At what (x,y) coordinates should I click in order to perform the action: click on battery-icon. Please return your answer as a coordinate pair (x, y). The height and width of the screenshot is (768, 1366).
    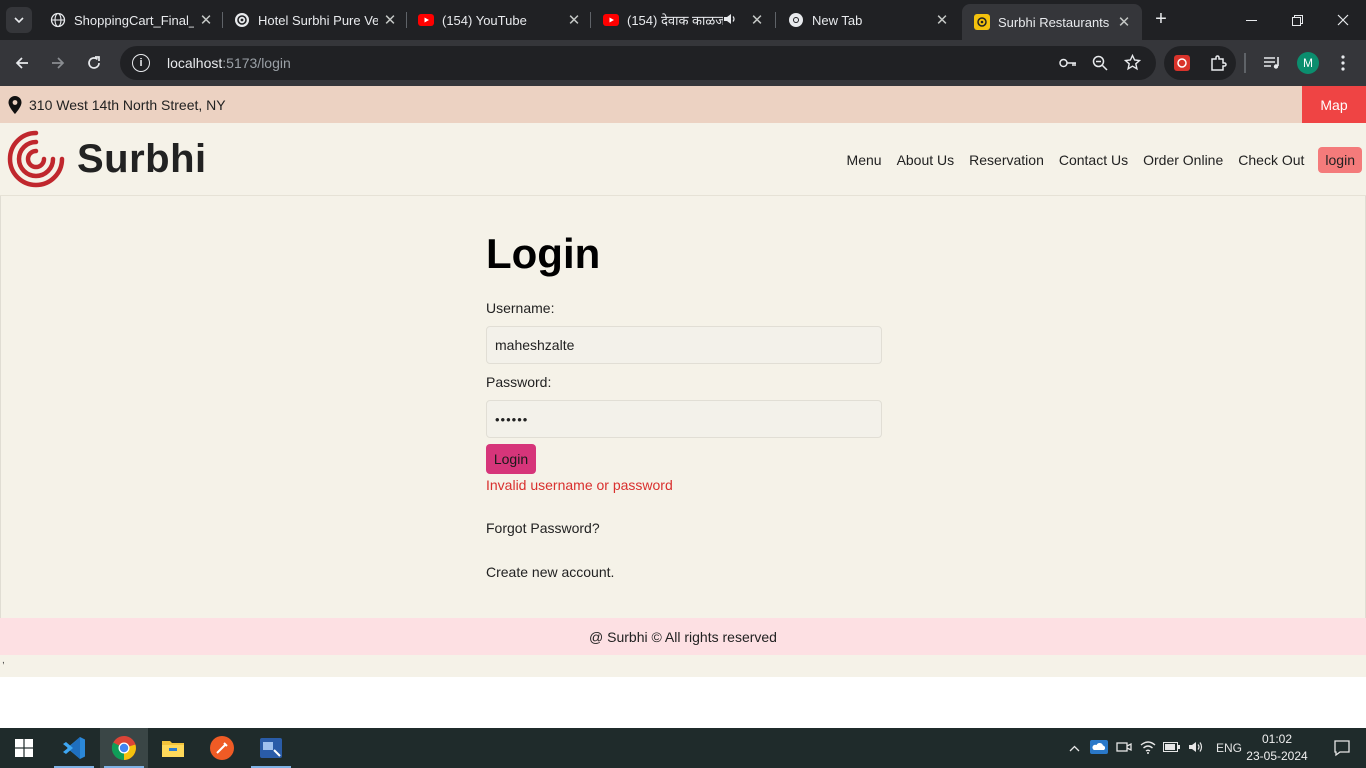
    Looking at the image, I should click on (1172, 748).